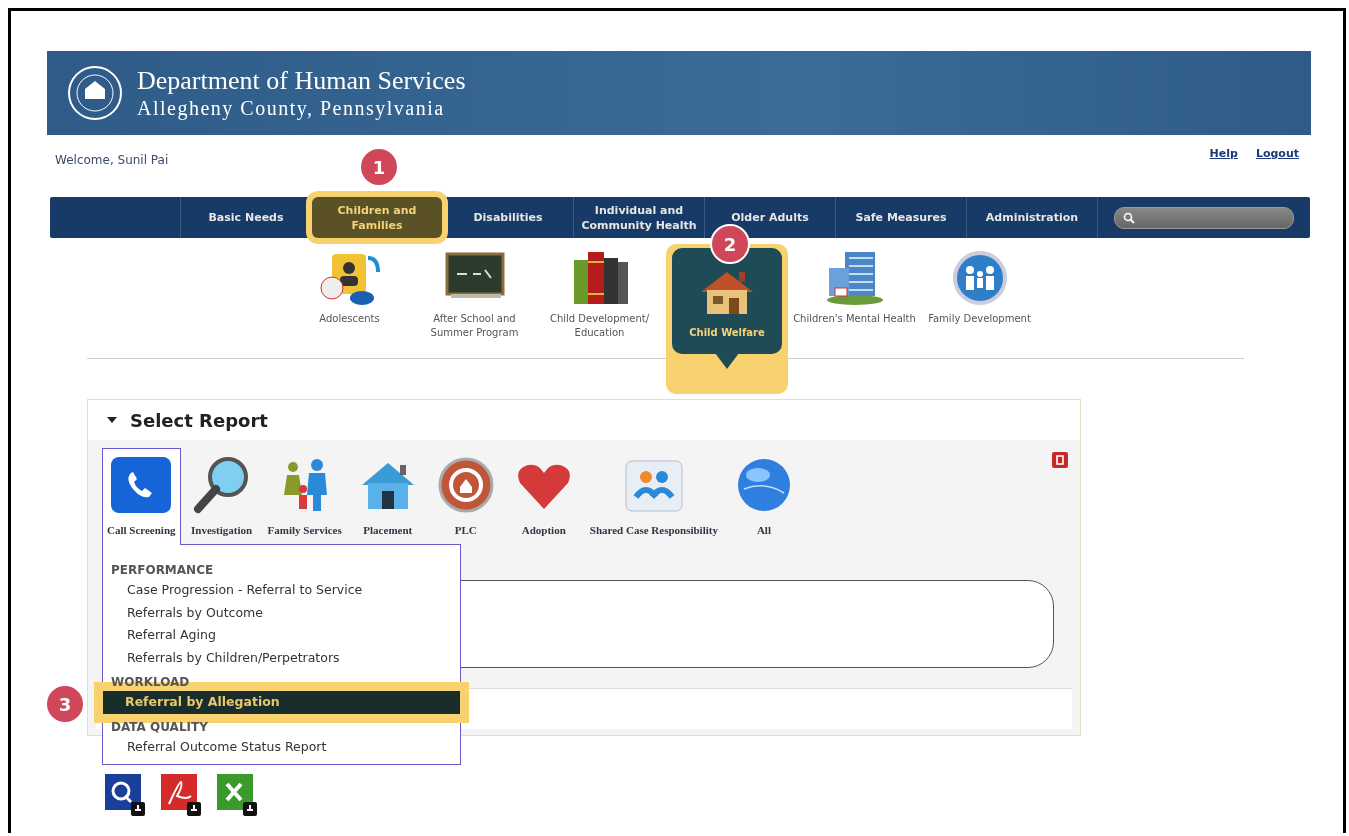  What do you see at coordinates (1032, 217) in the screenshot?
I see `nav-tab: Administration` at bounding box center [1032, 217].